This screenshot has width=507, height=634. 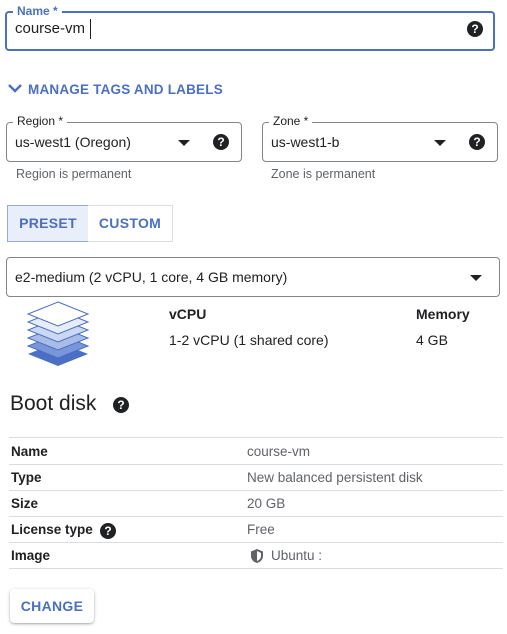 What do you see at coordinates (297, 555) in the screenshot?
I see `row-value: Ubuntu :` at bounding box center [297, 555].